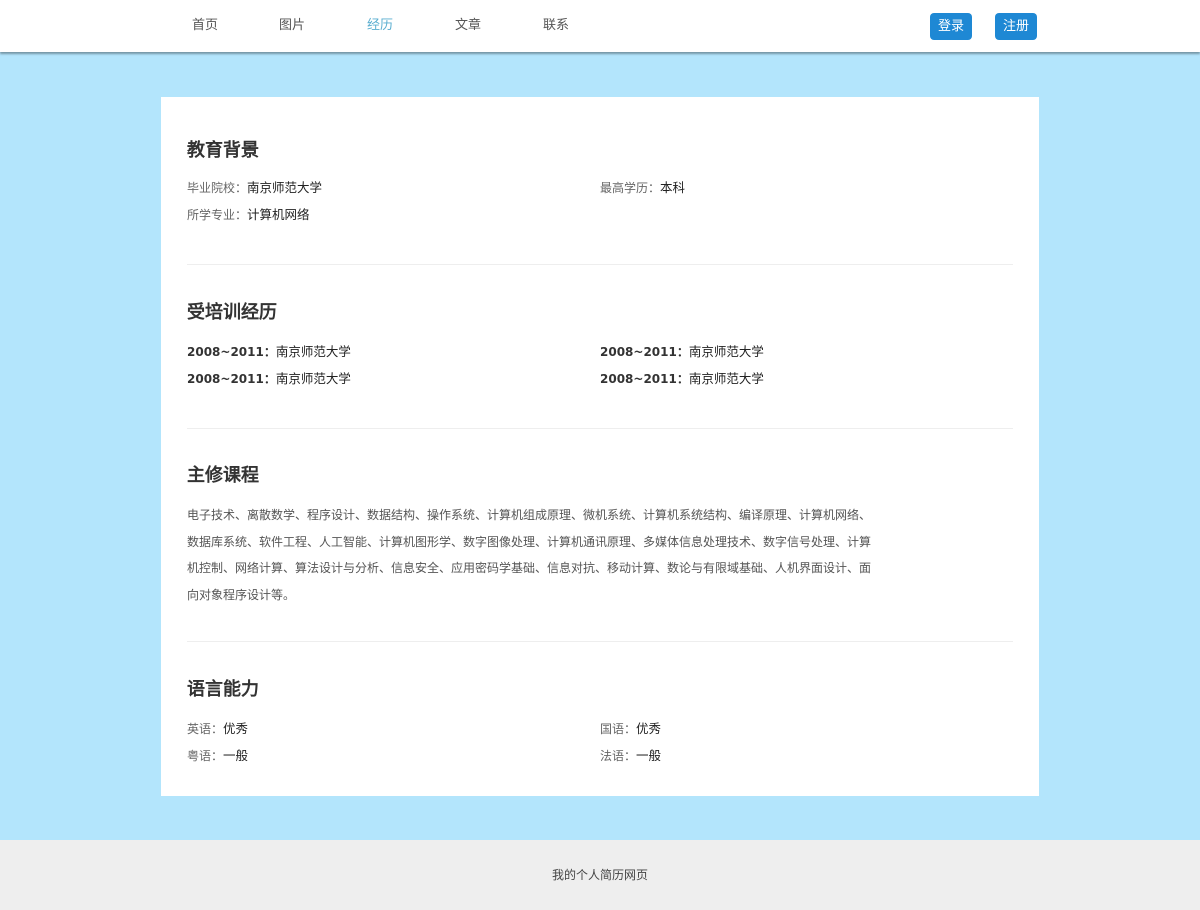  What do you see at coordinates (292, 26) in the screenshot?
I see `nav-item-photos: 图片` at bounding box center [292, 26].